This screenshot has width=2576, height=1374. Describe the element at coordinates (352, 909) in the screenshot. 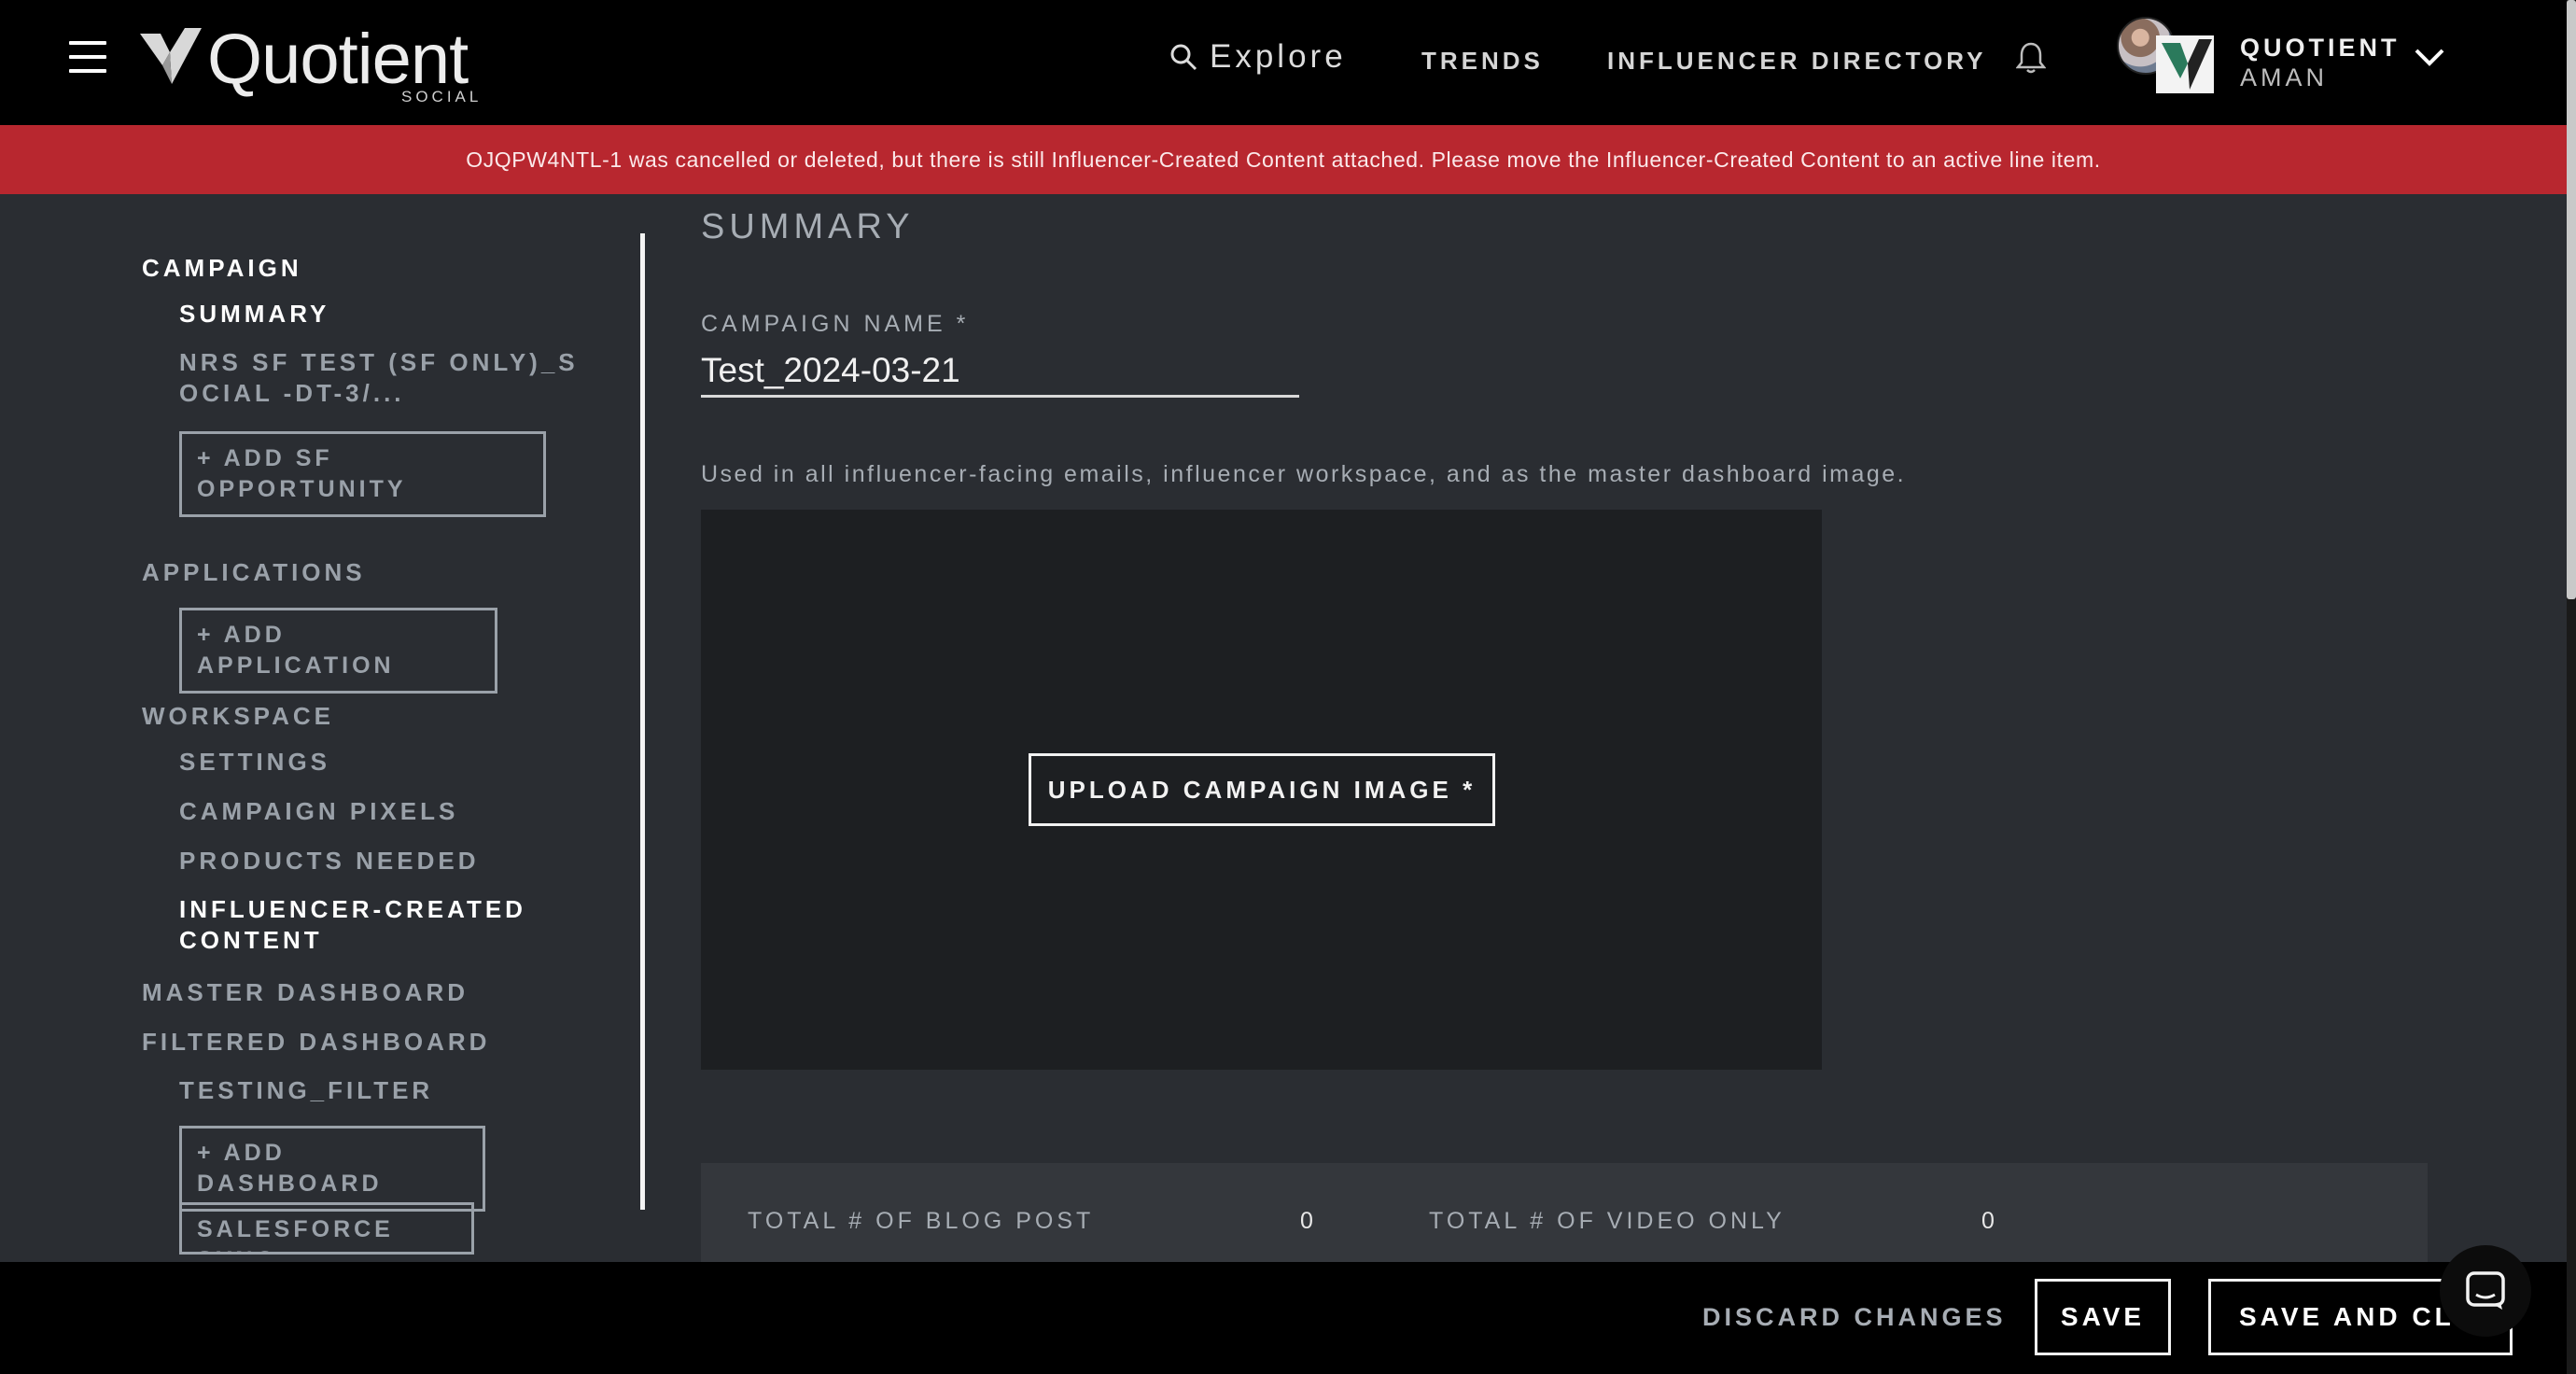

I see `icc-line-1: INFLUENCER-CREATED` at that location.